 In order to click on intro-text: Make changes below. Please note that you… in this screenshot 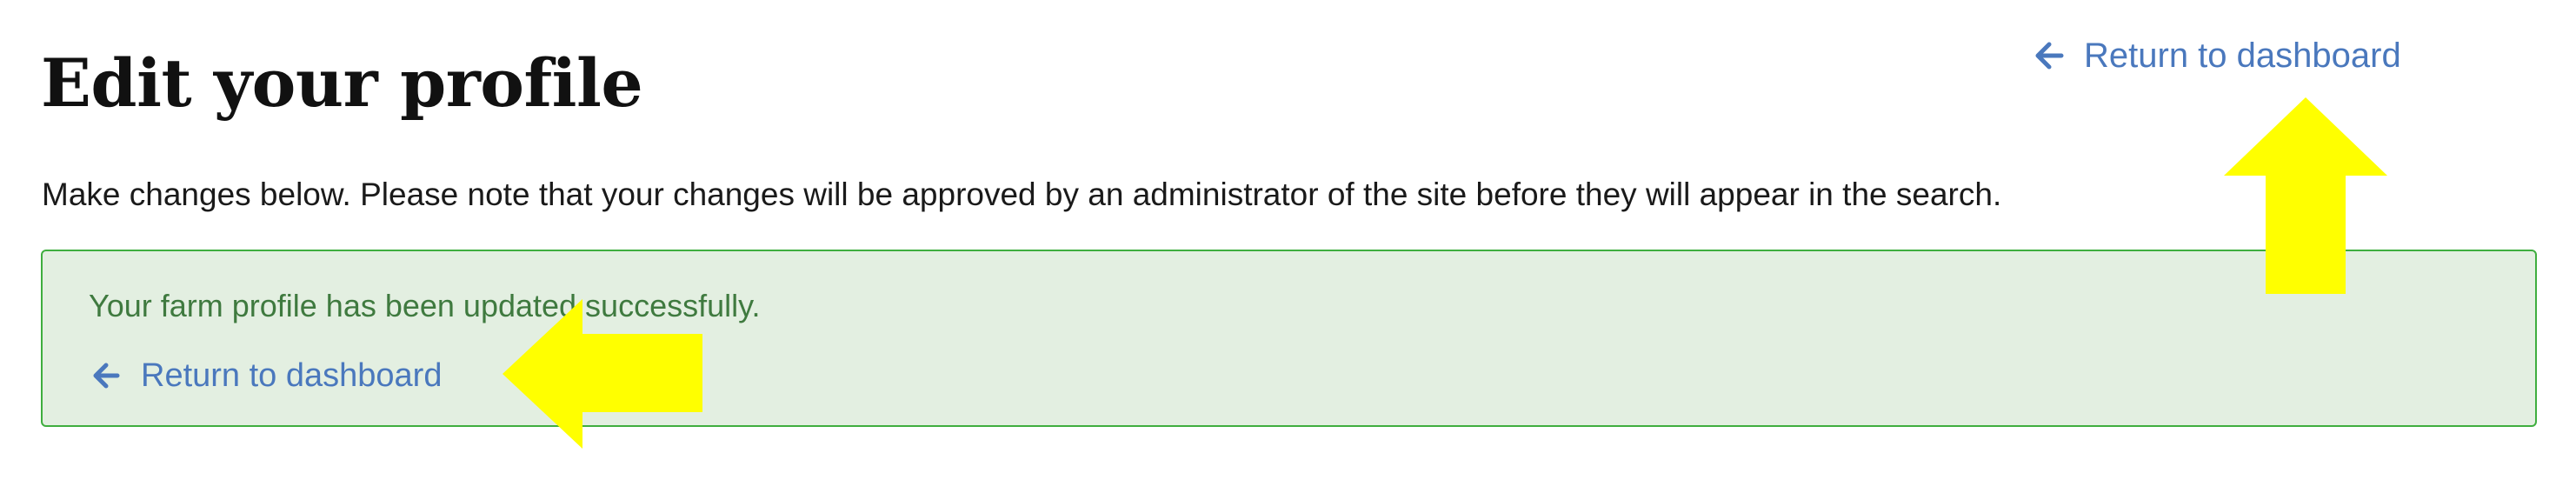, I will do `click(1022, 194)`.